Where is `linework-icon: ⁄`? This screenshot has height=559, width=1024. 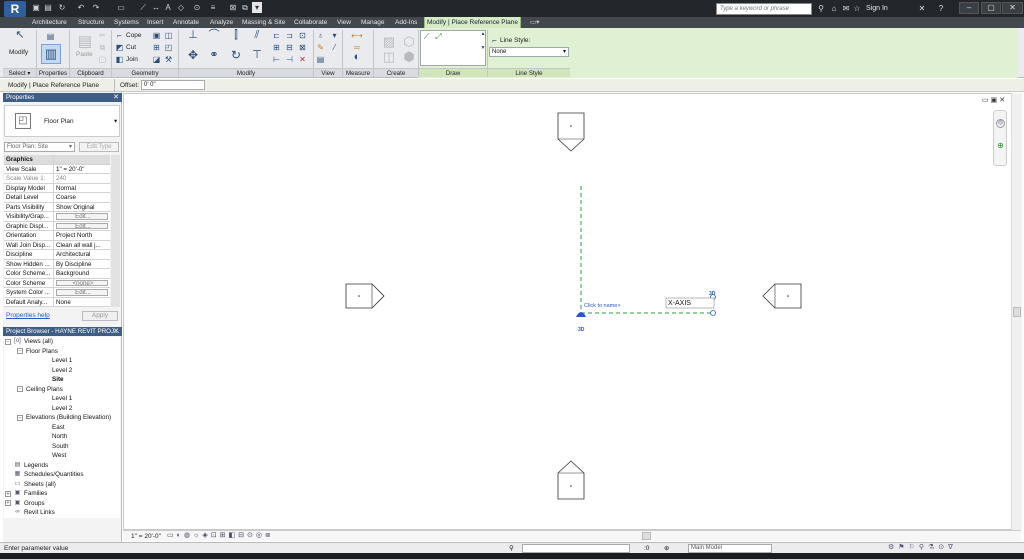 linework-icon: ⁄ is located at coordinates (334, 47).